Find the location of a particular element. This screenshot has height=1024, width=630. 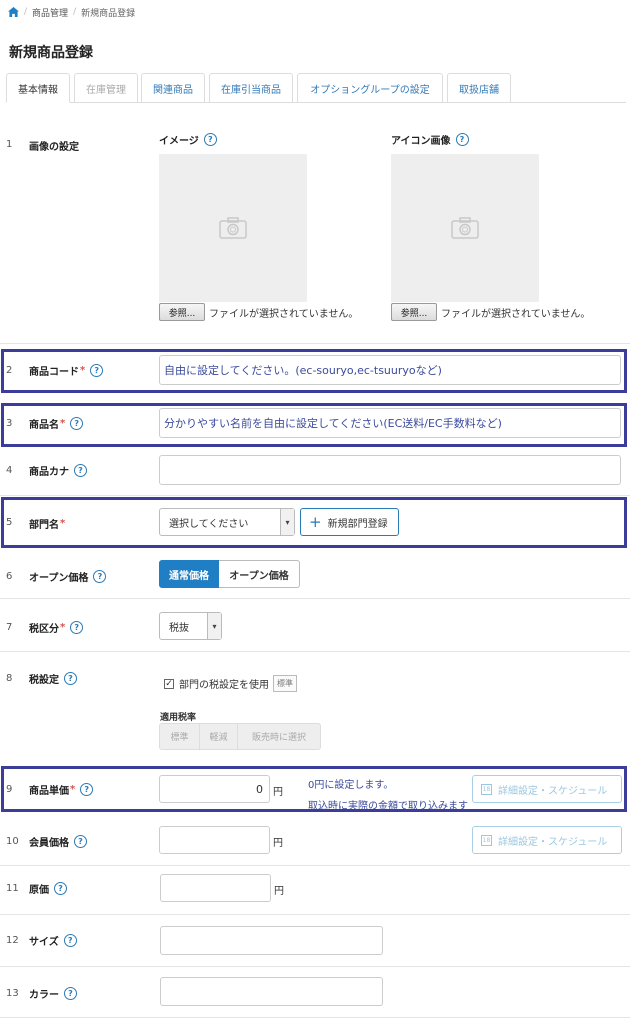

home-icon is located at coordinates (13, 12).